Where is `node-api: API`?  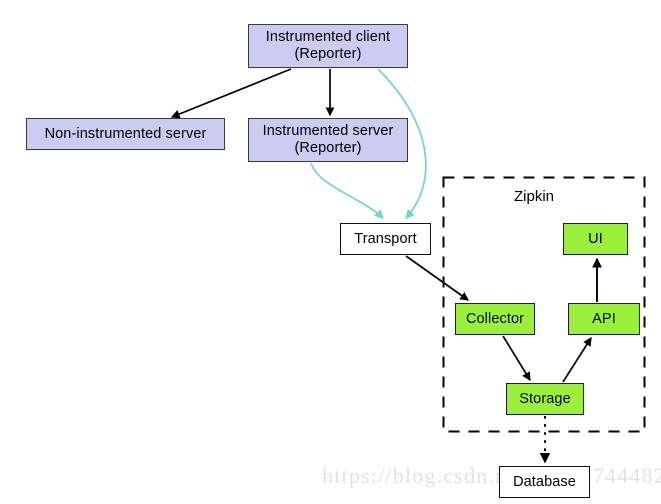 node-api: API is located at coordinates (604, 319).